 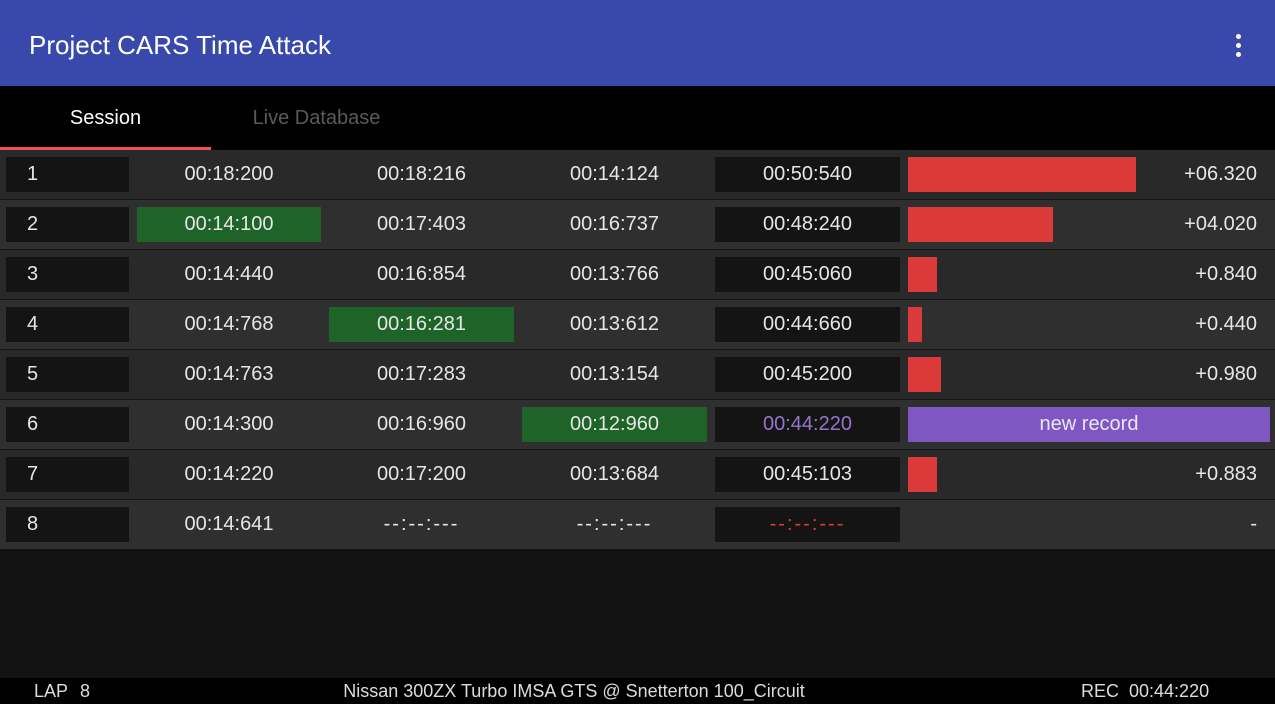 What do you see at coordinates (614, 174) in the screenshot?
I see `sector-3-time: 00:14:124` at bounding box center [614, 174].